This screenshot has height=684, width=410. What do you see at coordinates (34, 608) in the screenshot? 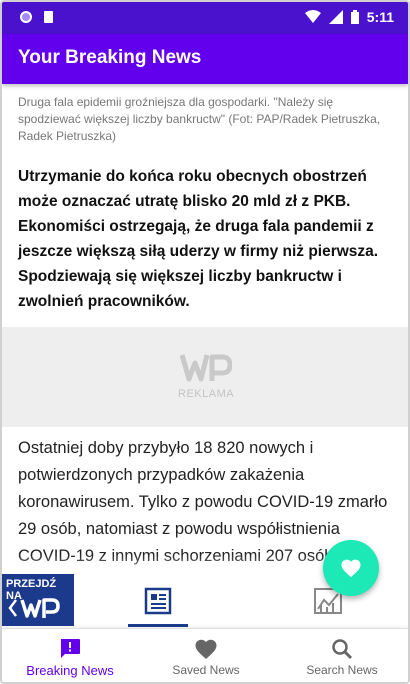
I see `wp-brand-icon` at bounding box center [34, 608].